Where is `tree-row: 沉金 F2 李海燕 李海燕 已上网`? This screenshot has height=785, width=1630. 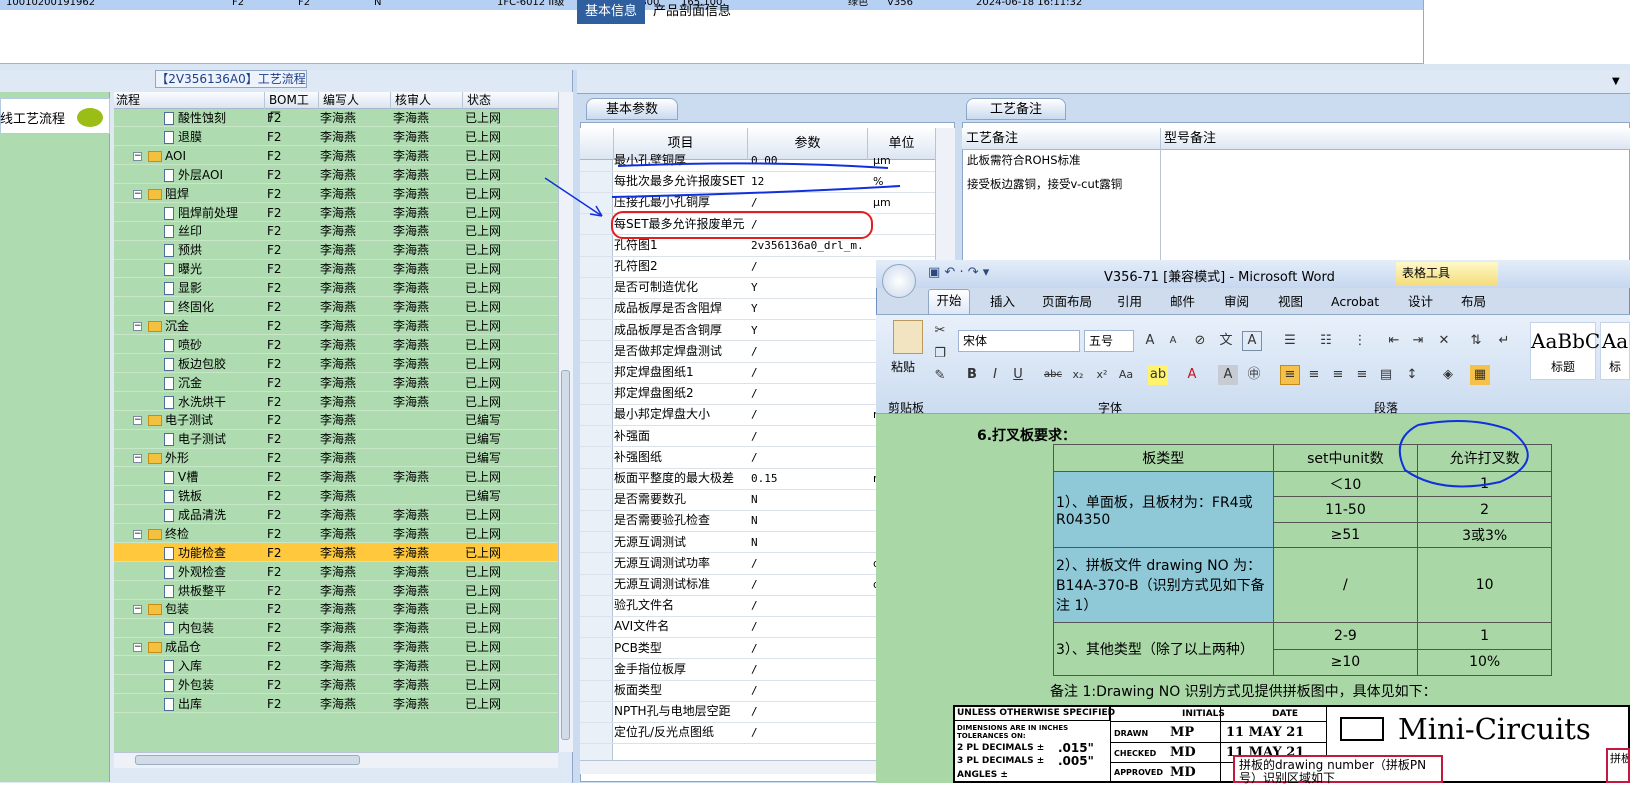
tree-row: 沉金 F2 李海燕 李海燕 已上网 is located at coordinates (336, 383).